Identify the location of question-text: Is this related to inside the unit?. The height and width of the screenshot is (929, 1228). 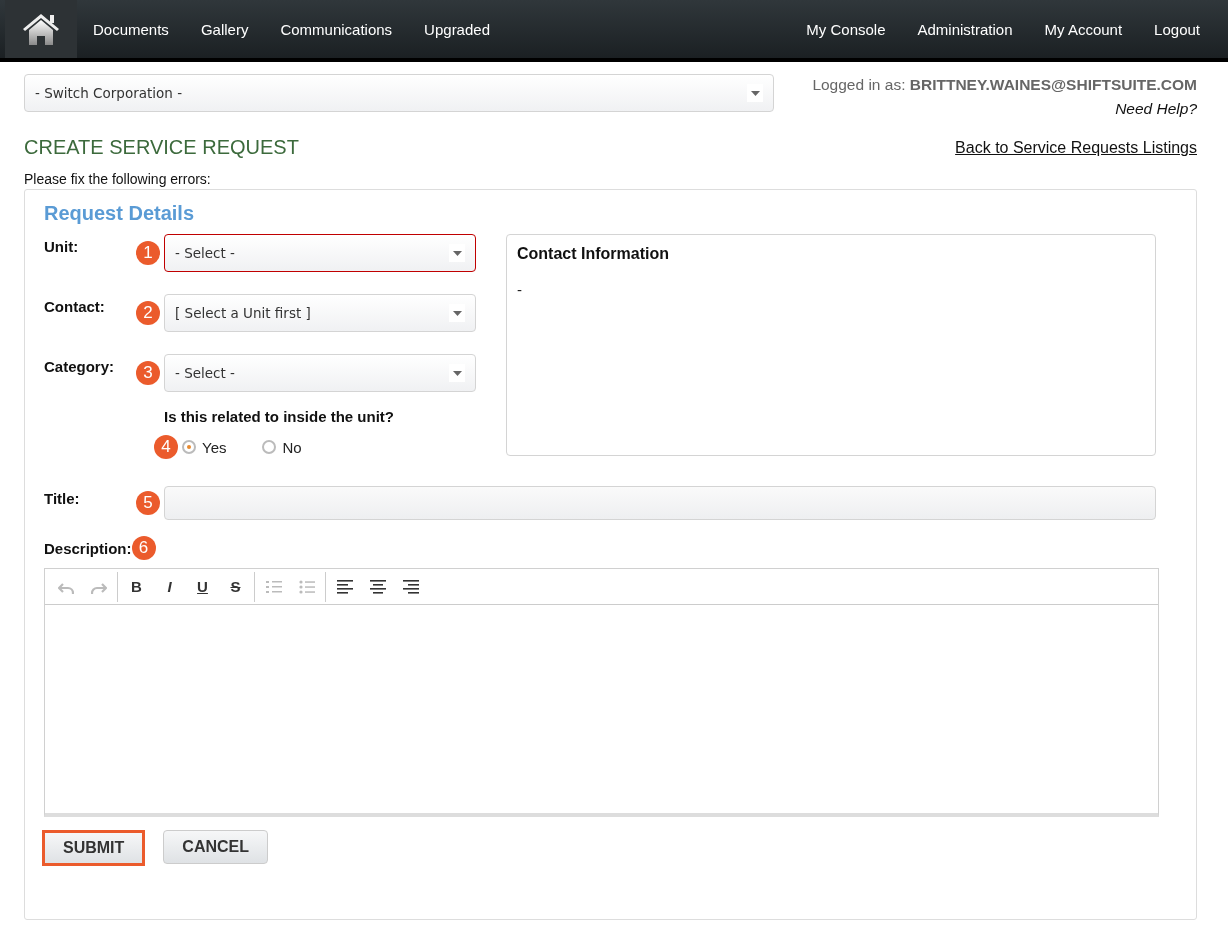
(280, 416).